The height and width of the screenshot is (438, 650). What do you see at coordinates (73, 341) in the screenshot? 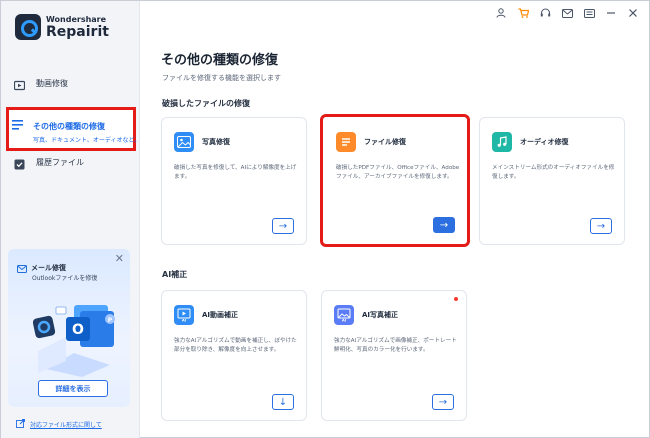
I see `outlook-illustration-icon: O P` at bounding box center [73, 341].